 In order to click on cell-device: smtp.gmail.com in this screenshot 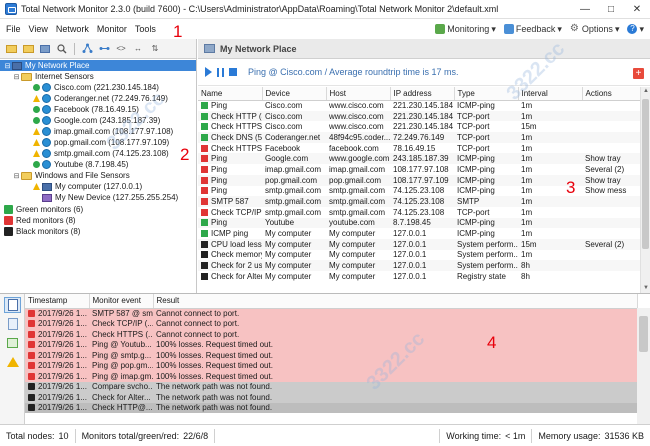, I will do `click(294, 191)`.